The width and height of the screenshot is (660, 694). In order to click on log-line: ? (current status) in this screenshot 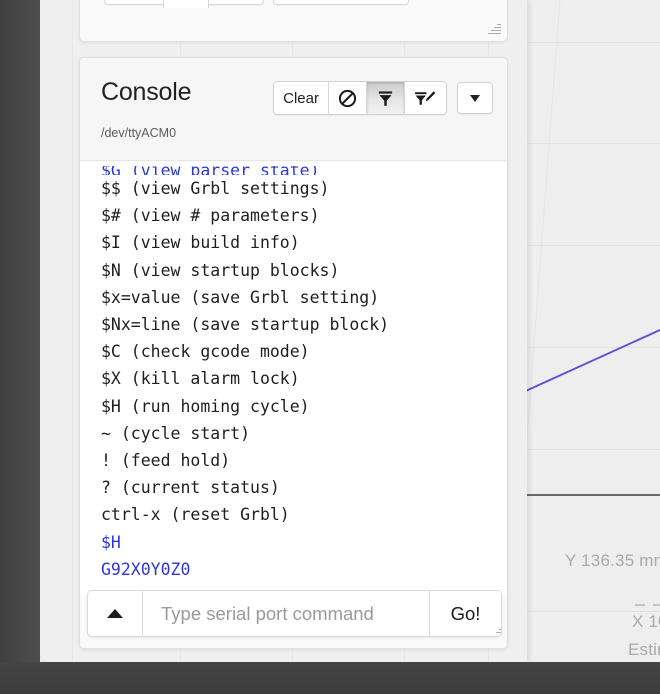, I will do `click(190, 488)`.